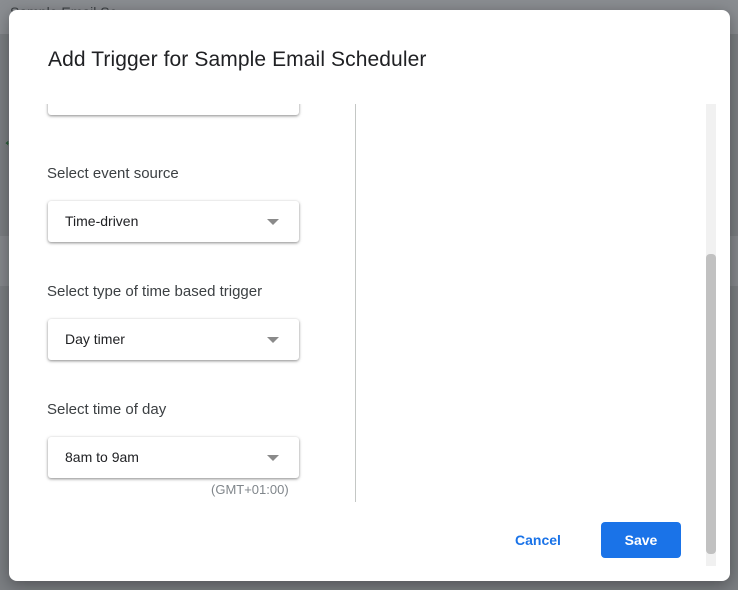 The height and width of the screenshot is (590, 738). I want to click on event-source-label: Select event source, so click(113, 173).